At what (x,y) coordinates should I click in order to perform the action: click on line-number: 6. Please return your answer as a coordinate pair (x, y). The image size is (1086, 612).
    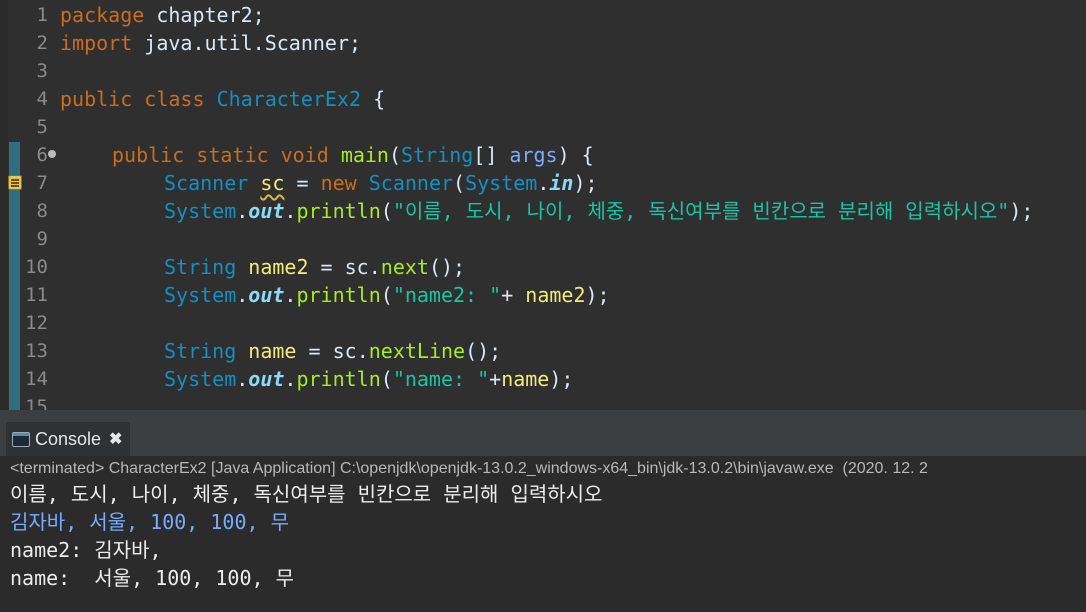
    Looking at the image, I should click on (42, 155).